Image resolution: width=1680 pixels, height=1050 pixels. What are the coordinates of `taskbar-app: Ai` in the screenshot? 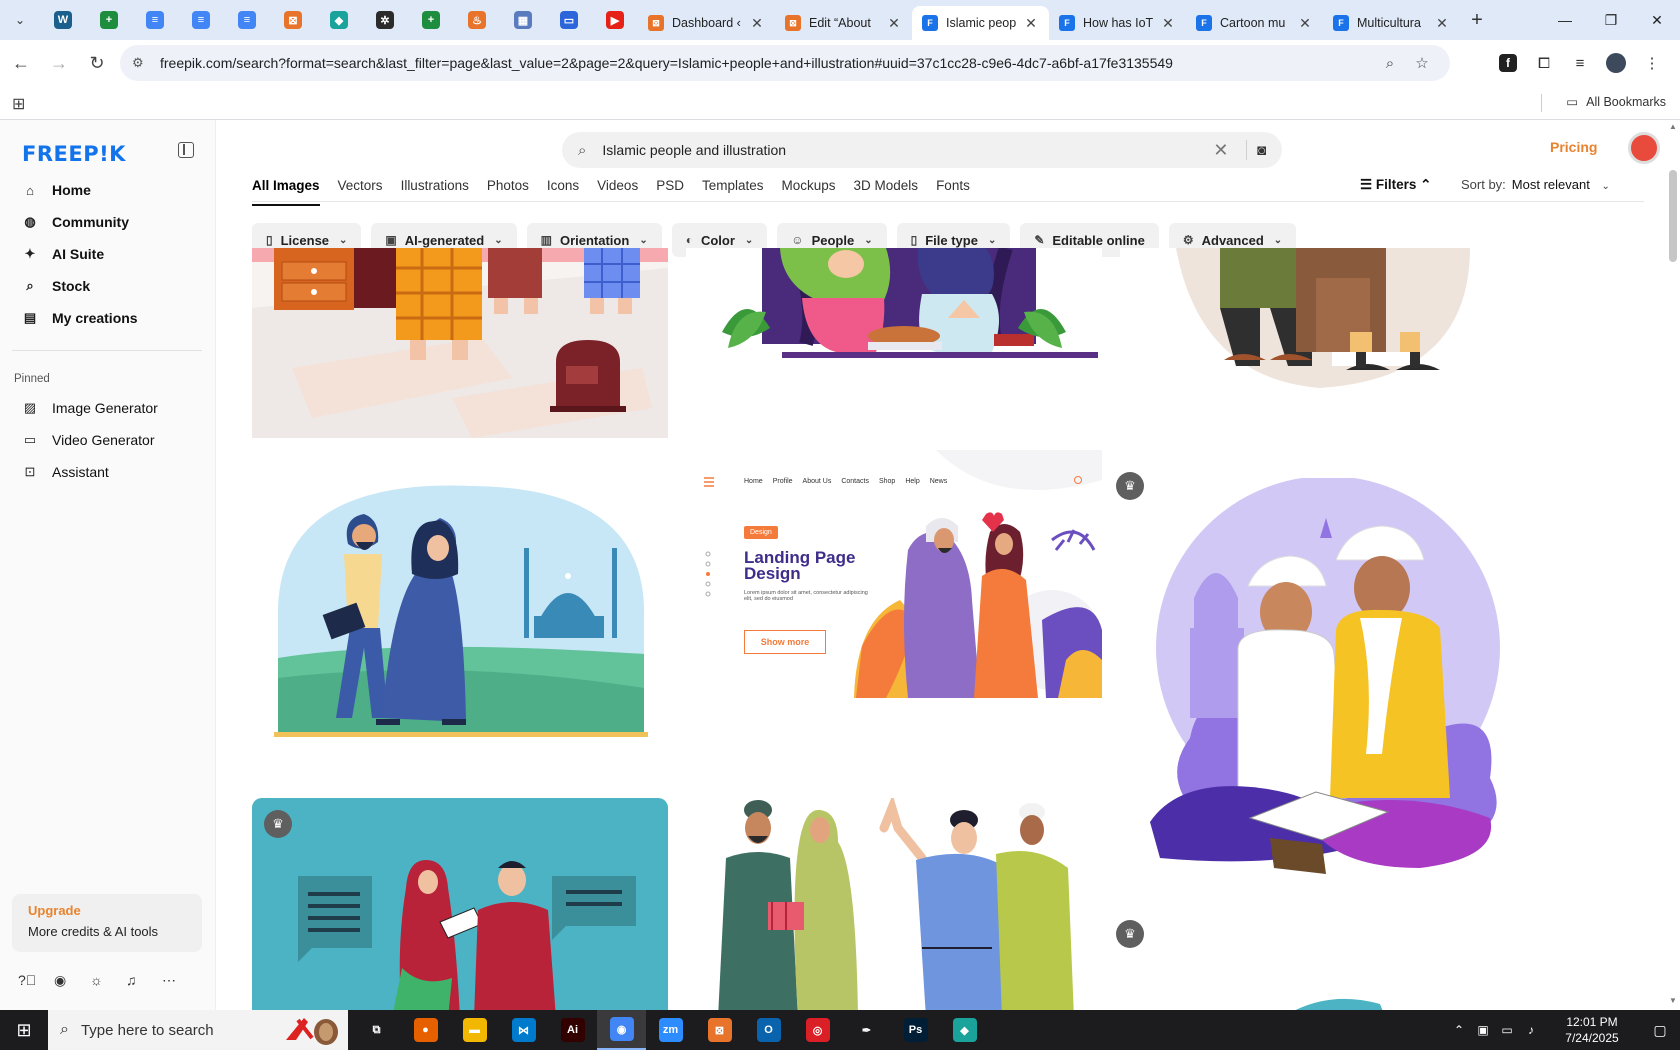 It's located at (572, 1030).